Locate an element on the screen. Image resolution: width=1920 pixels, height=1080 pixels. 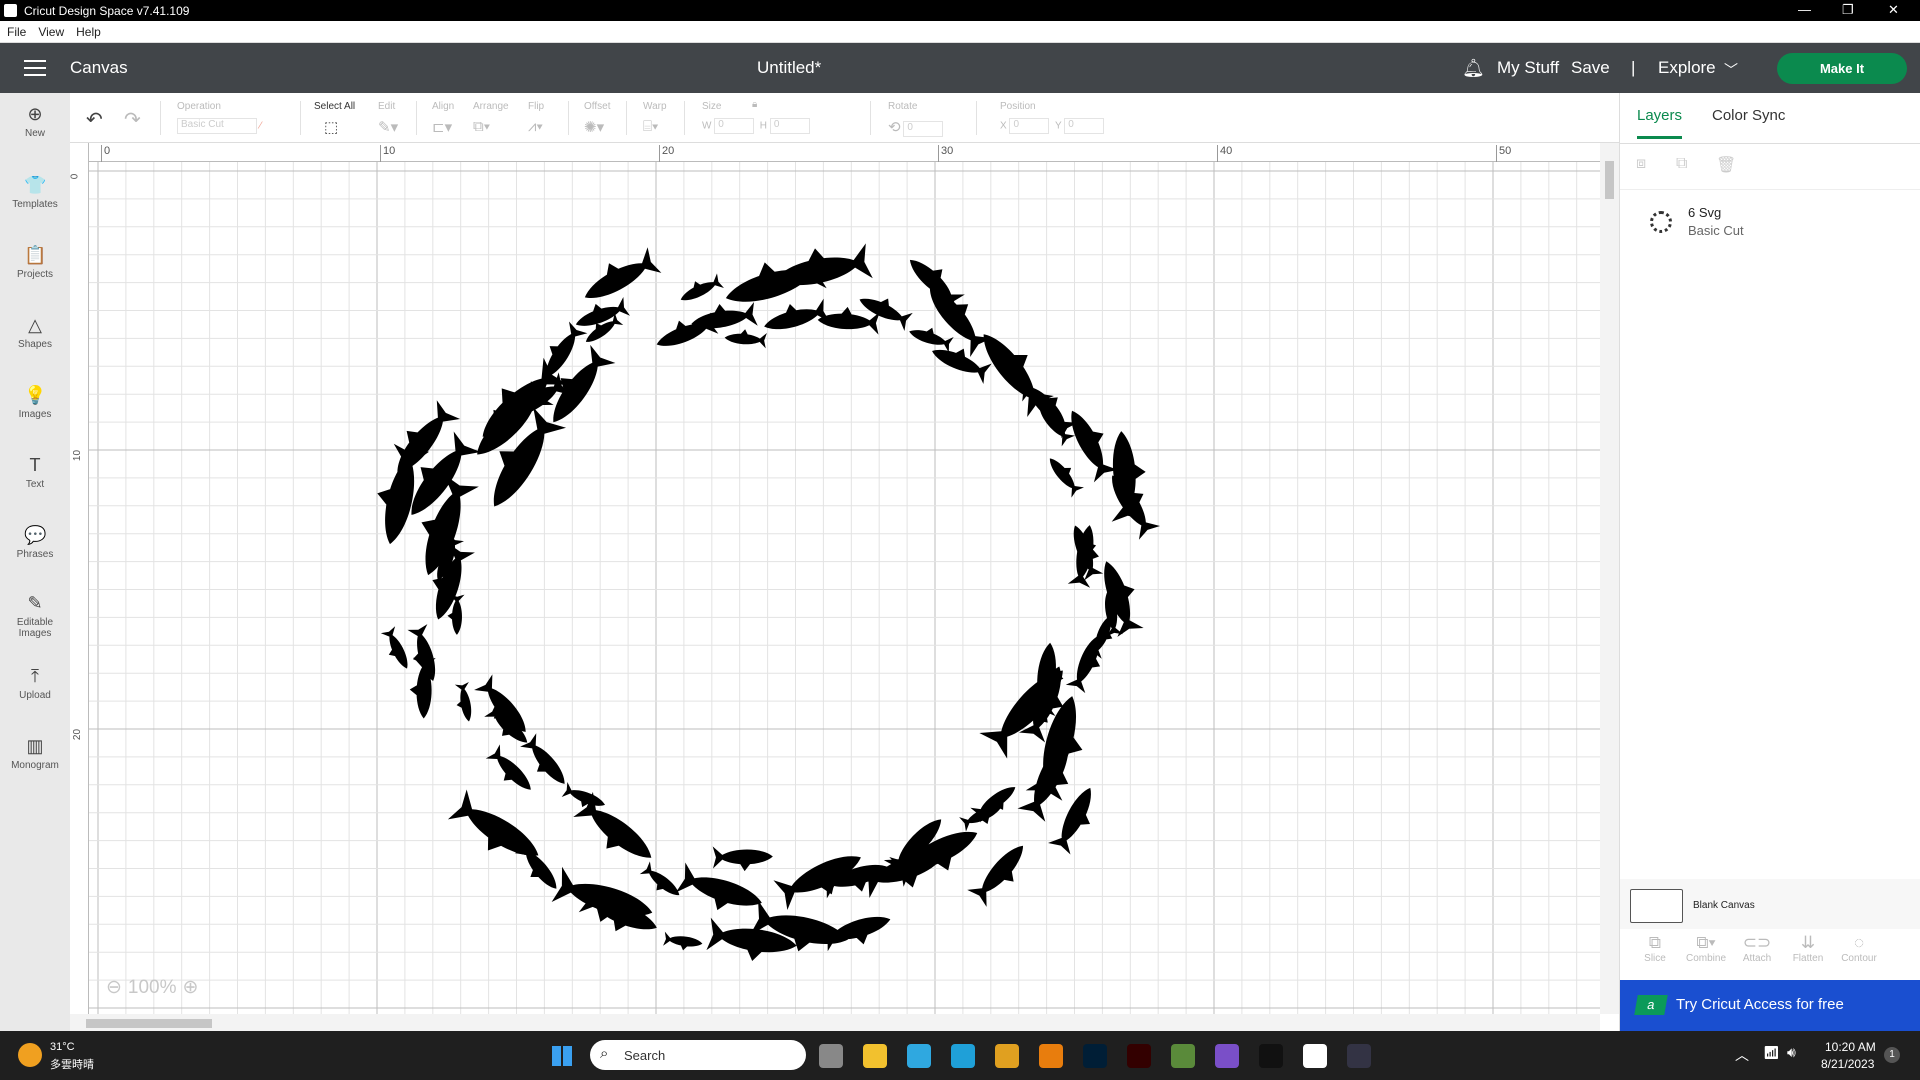
redo-icon: ↷ is located at coordinates (132, 119).